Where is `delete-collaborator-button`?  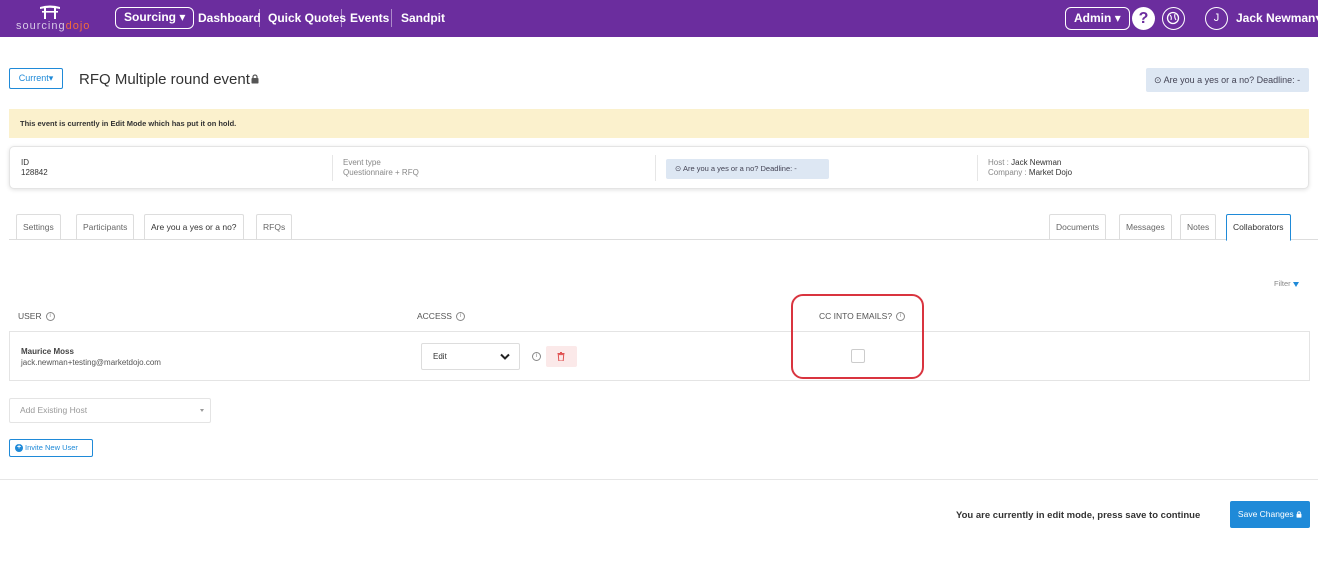 delete-collaborator-button is located at coordinates (561, 356).